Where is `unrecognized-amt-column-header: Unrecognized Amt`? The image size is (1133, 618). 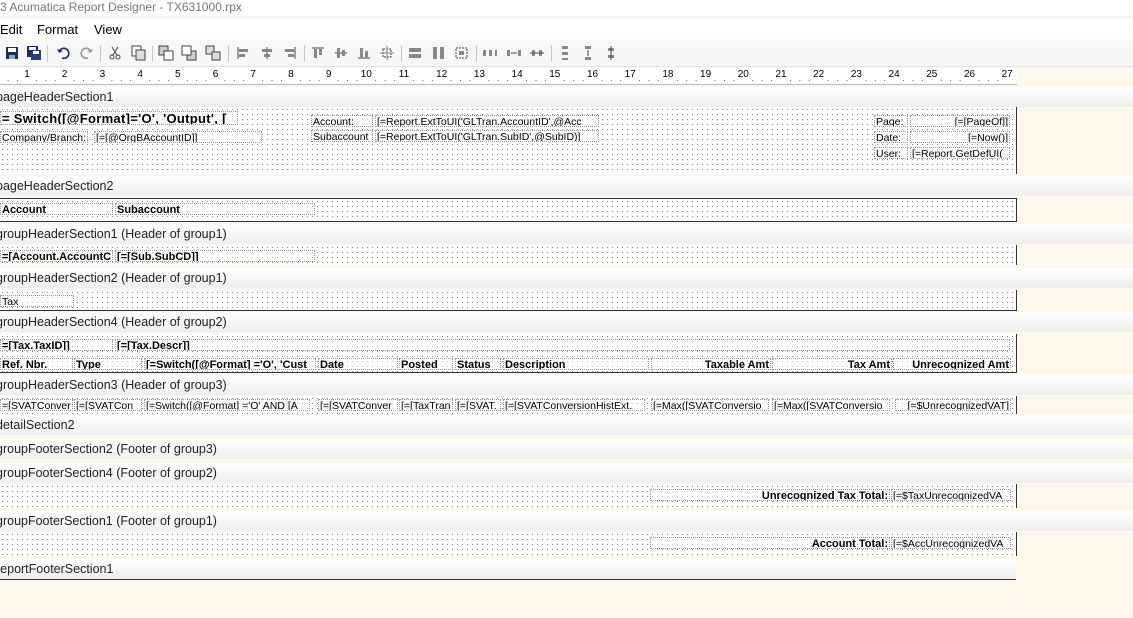 unrecognized-amt-column-header: Unrecognized Amt is located at coordinates (952, 364).